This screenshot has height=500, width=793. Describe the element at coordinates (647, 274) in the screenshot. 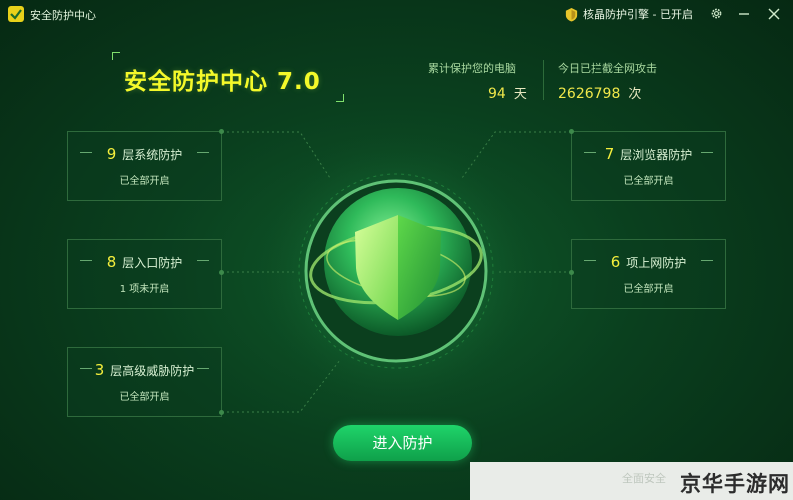

I see `card-online-protection: 6 项上网防护 已全部开启` at that location.